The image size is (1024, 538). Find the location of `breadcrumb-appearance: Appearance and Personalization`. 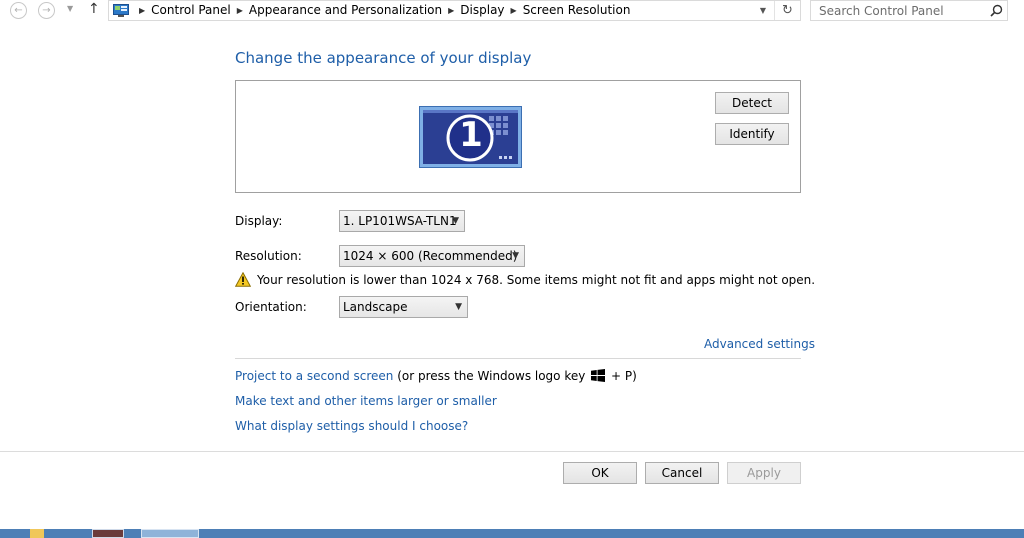

breadcrumb-appearance: Appearance and Personalization is located at coordinates (345, 10).